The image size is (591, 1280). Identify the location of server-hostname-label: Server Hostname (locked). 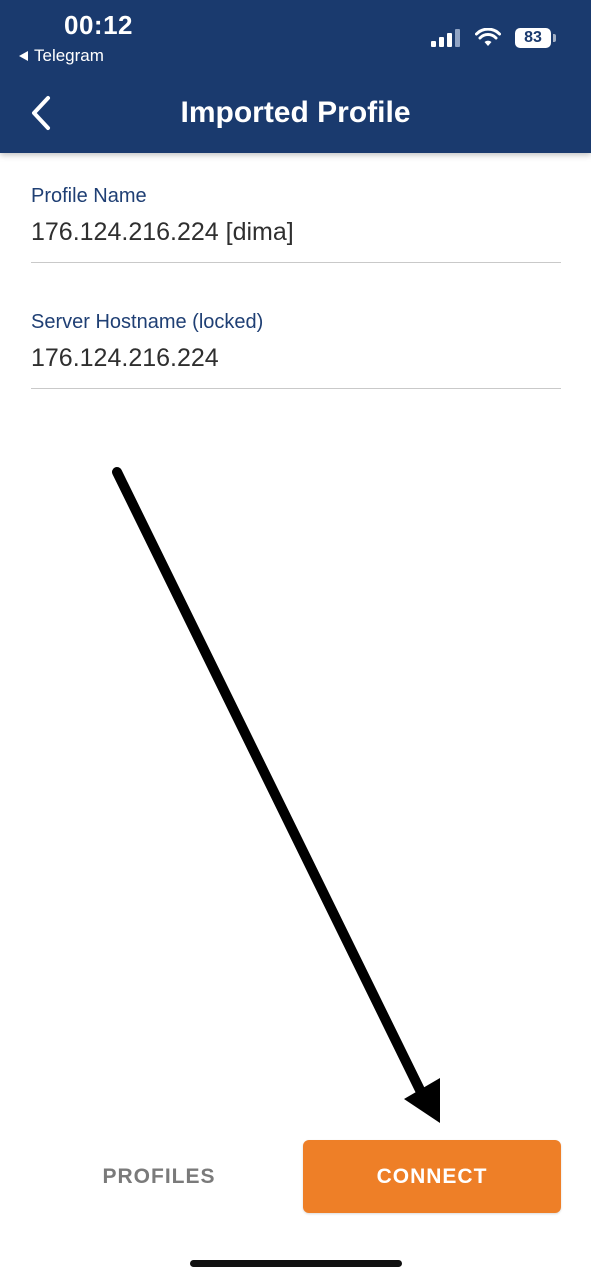
(147, 322).